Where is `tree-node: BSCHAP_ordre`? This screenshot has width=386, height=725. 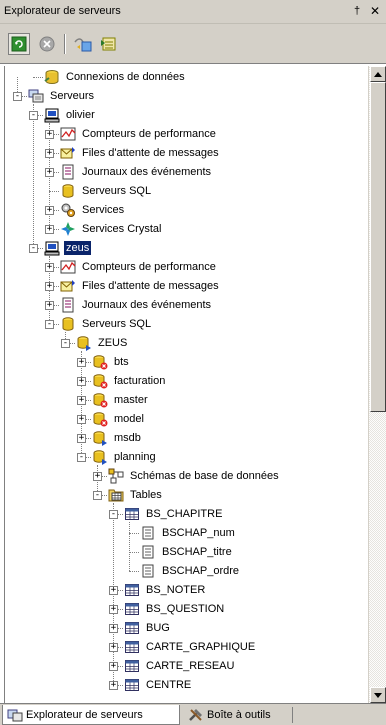 tree-node: BSCHAP_ordre is located at coordinates (190, 571).